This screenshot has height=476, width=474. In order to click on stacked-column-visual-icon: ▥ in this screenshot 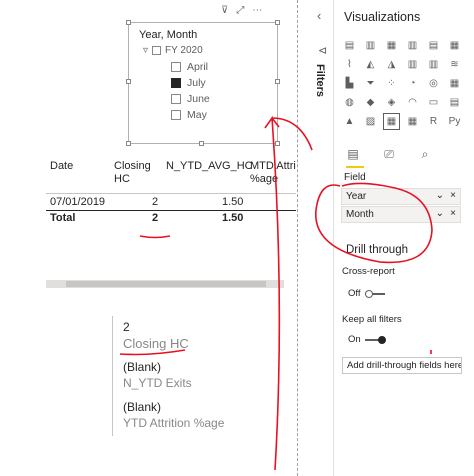, I will do `click(370, 45)`.